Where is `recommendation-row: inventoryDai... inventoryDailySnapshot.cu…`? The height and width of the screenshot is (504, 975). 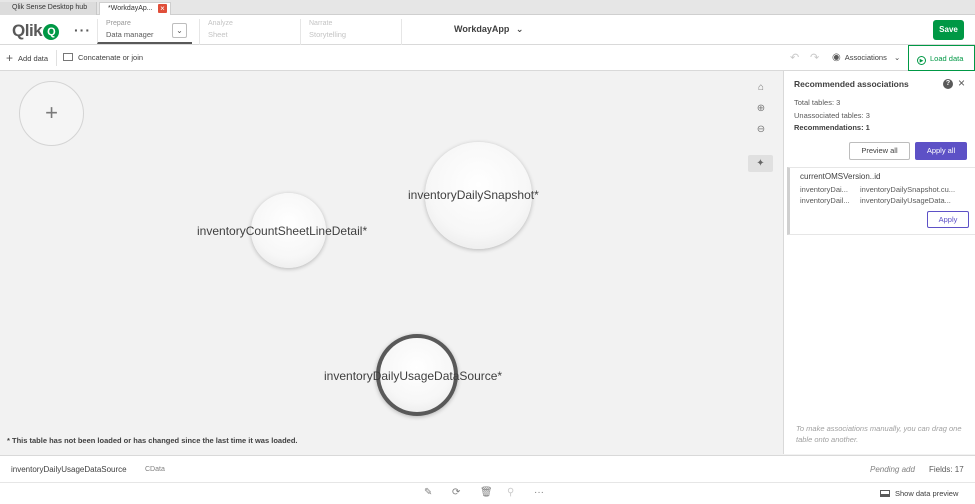
recommendation-row: inventoryDai... inventoryDailySnapshot.cu… is located at coordinates (886, 189).